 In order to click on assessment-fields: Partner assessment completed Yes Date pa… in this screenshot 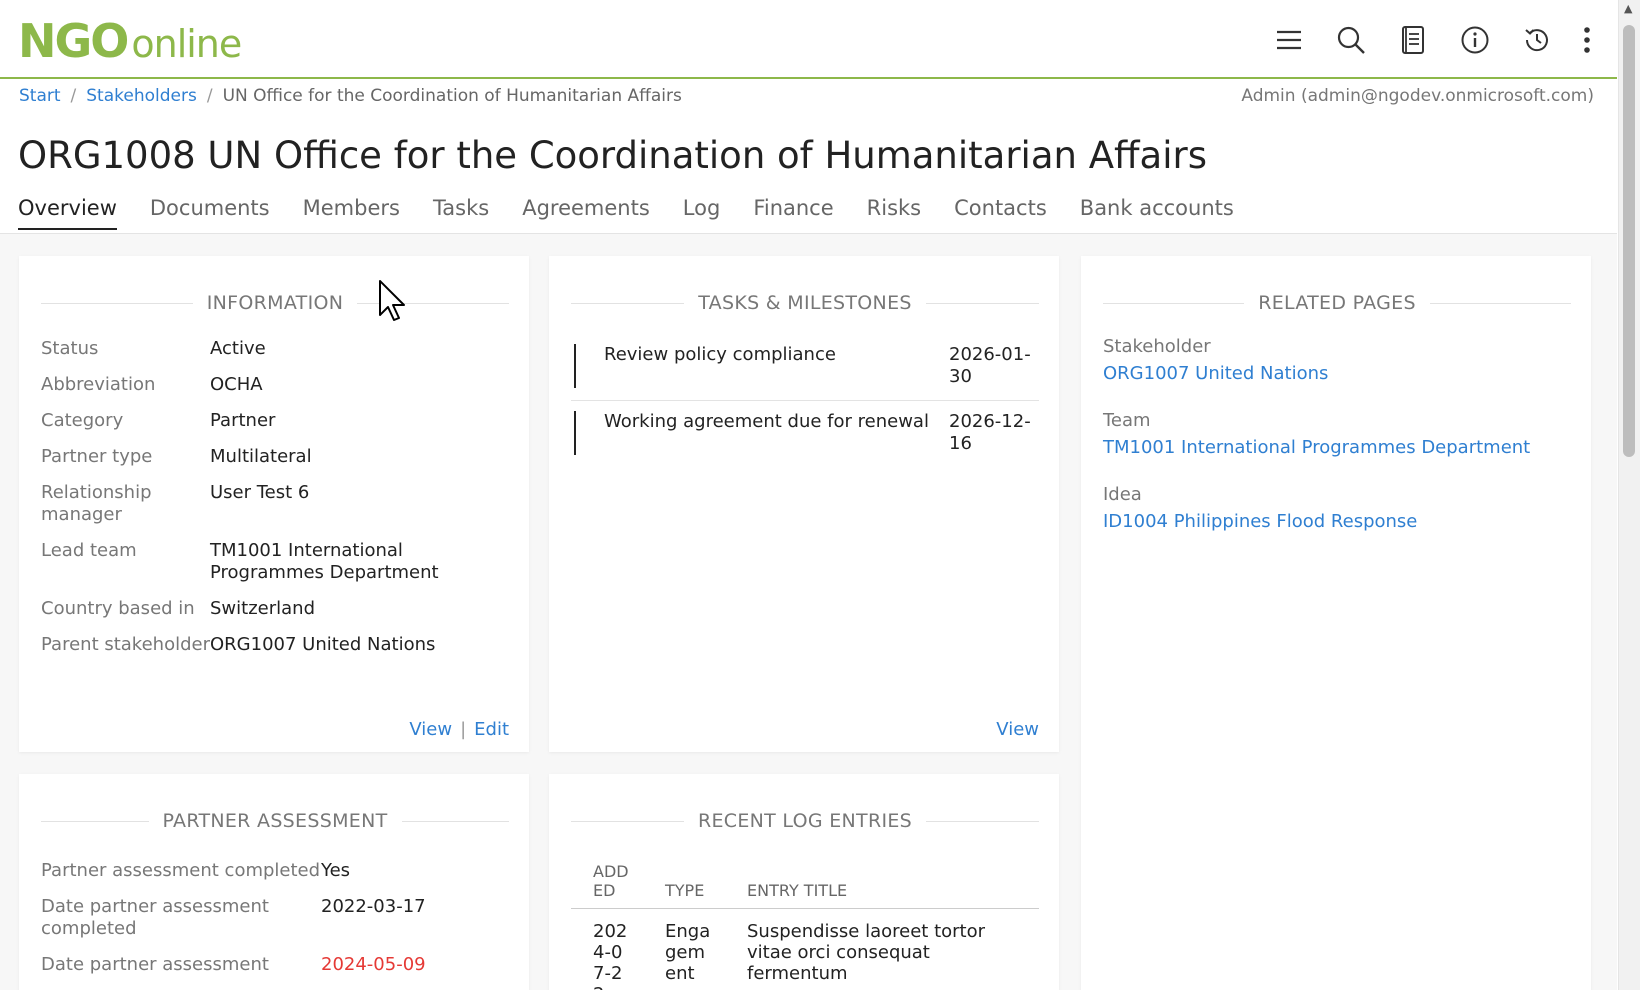, I will do `click(275, 918)`.